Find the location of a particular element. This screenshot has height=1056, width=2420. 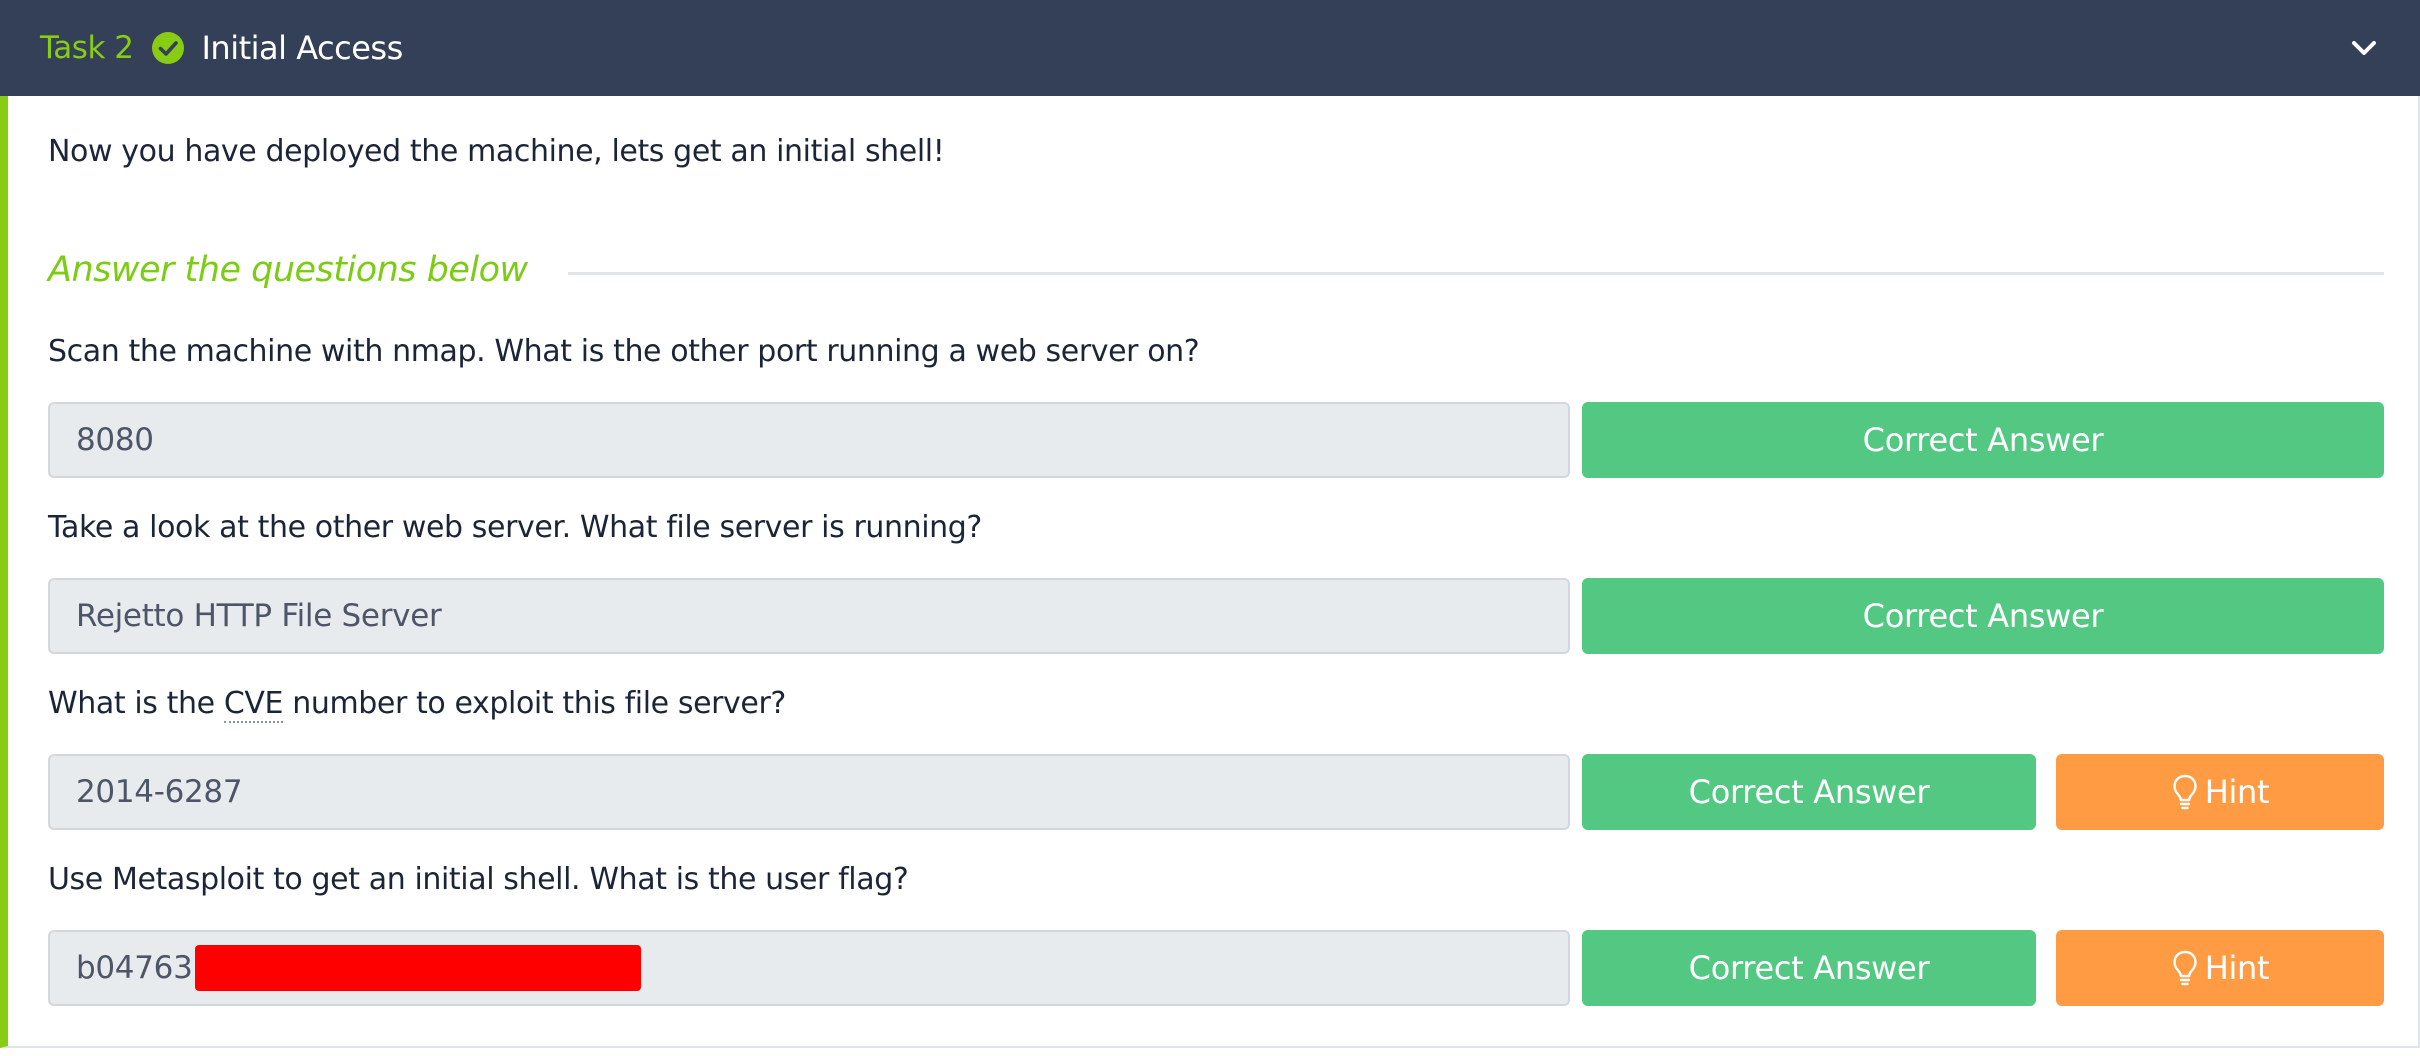

question-3-correct-answer-label: Correct Answer is located at coordinates (1809, 792).